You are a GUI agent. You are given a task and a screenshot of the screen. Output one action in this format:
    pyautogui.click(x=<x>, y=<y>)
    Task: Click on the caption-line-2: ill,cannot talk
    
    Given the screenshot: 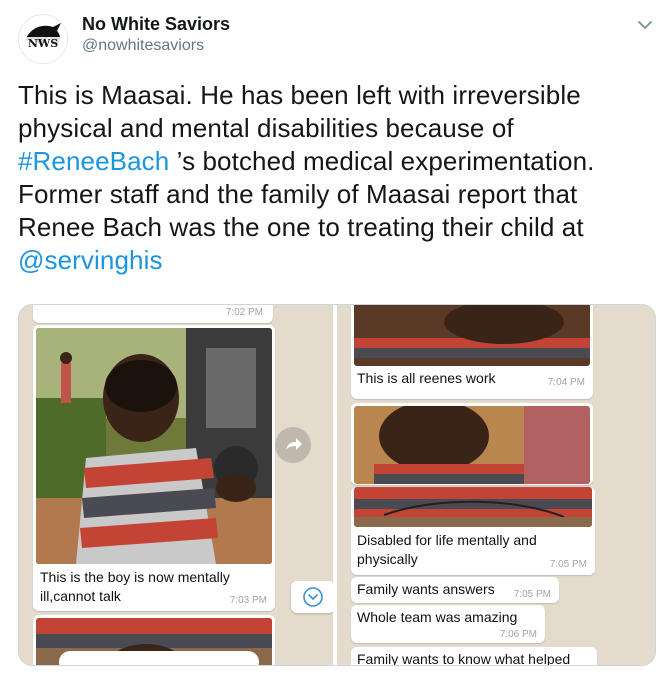 What is the action you would take?
    pyautogui.click(x=80, y=596)
    